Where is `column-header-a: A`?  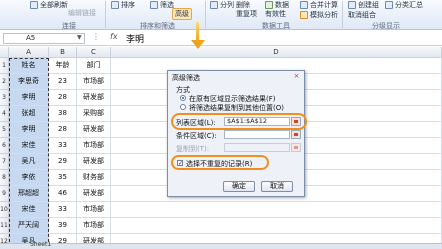 column-header-a: A is located at coordinates (29, 52).